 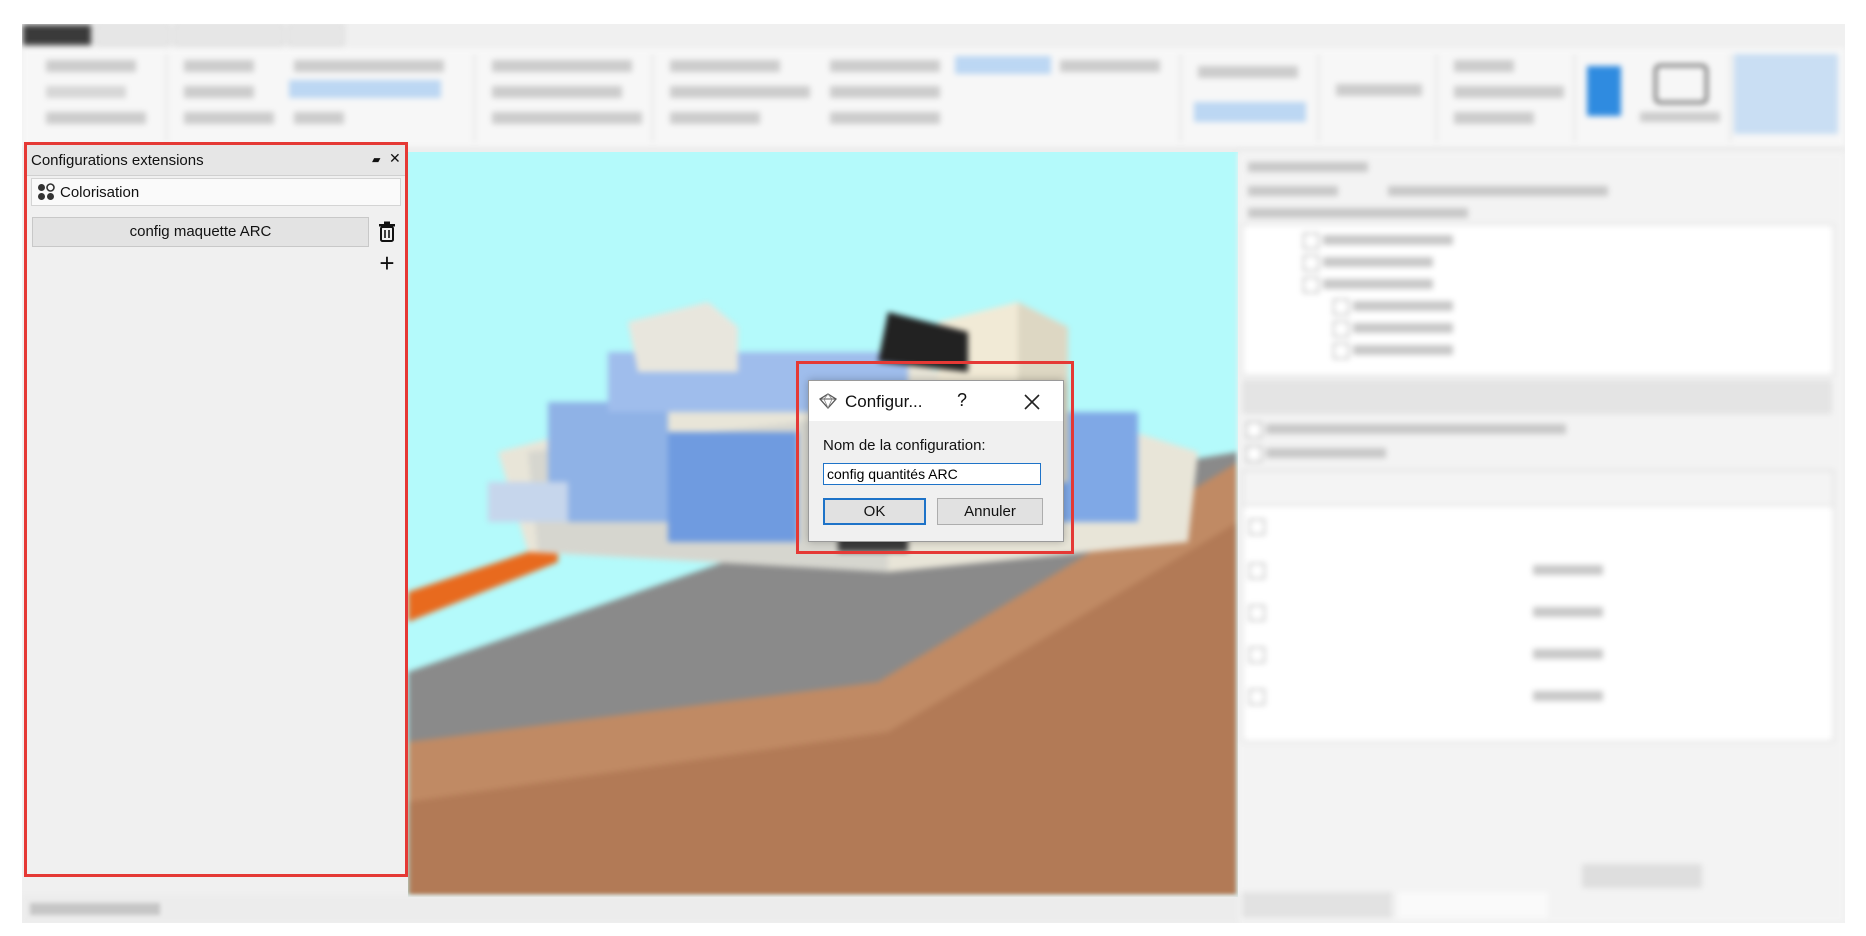 I want to click on app-logo-icon, so click(x=1604, y=91).